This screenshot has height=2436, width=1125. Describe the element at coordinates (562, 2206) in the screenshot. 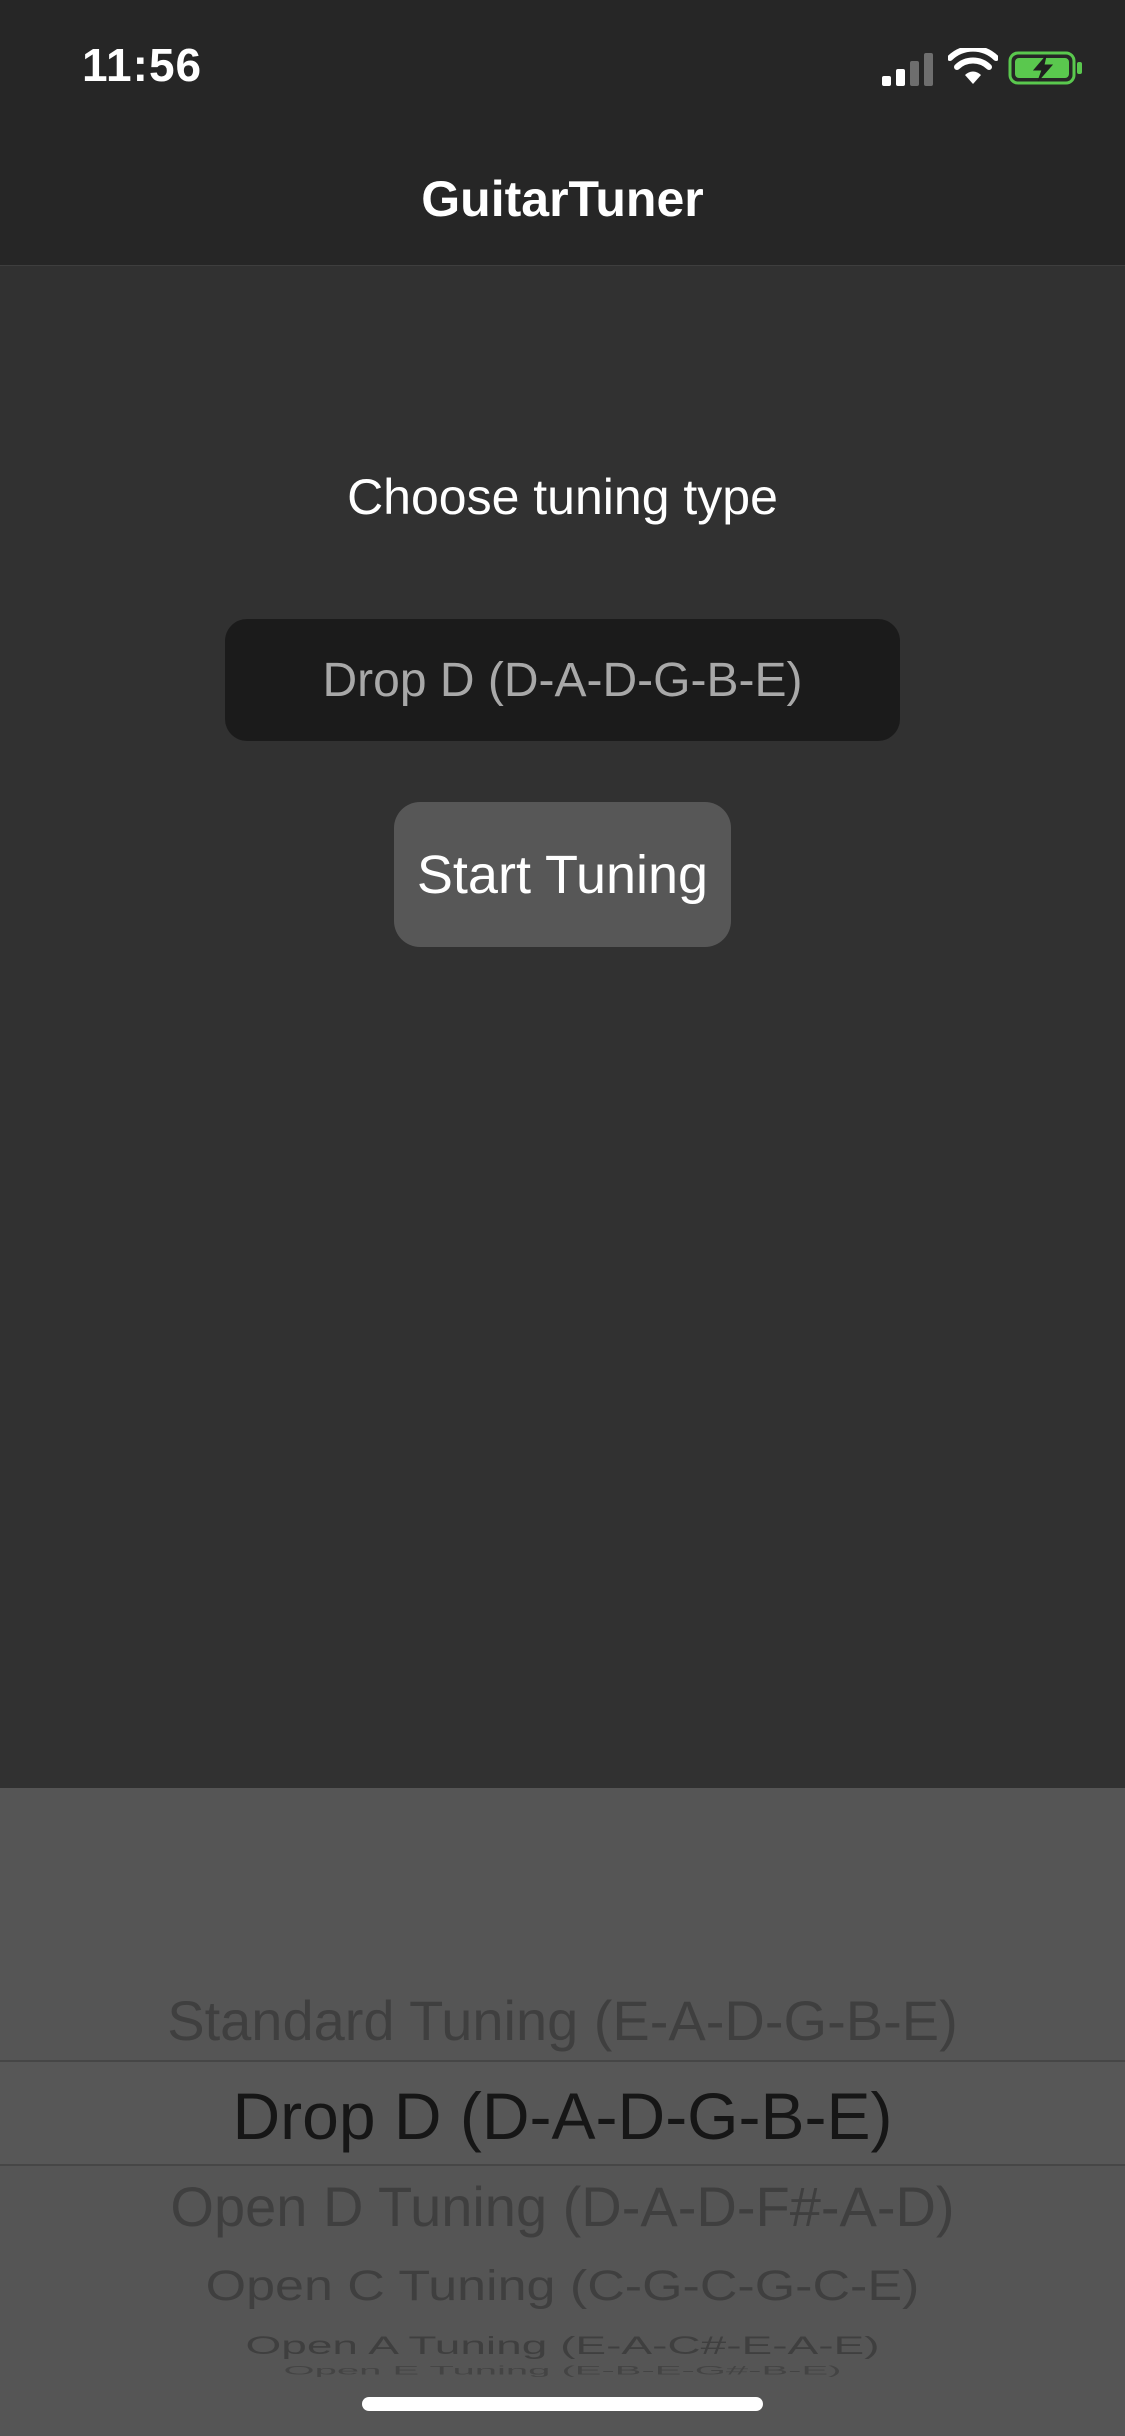

I see `picker-option: Open D Tuning (D-A-D-F#-A-D)` at that location.